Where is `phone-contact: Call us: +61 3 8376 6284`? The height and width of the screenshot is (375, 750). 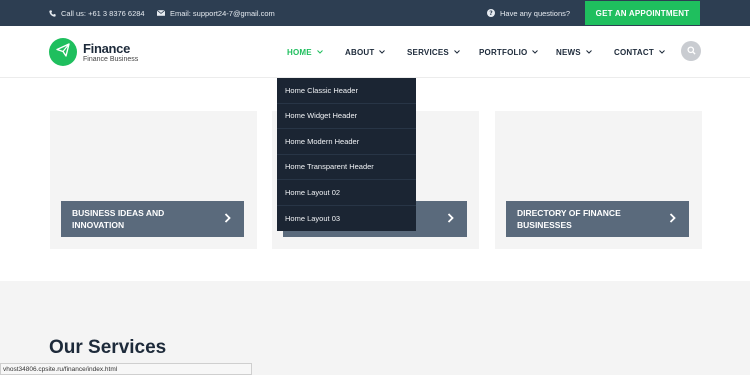 phone-contact: Call us: +61 3 8376 6284 is located at coordinates (97, 13).